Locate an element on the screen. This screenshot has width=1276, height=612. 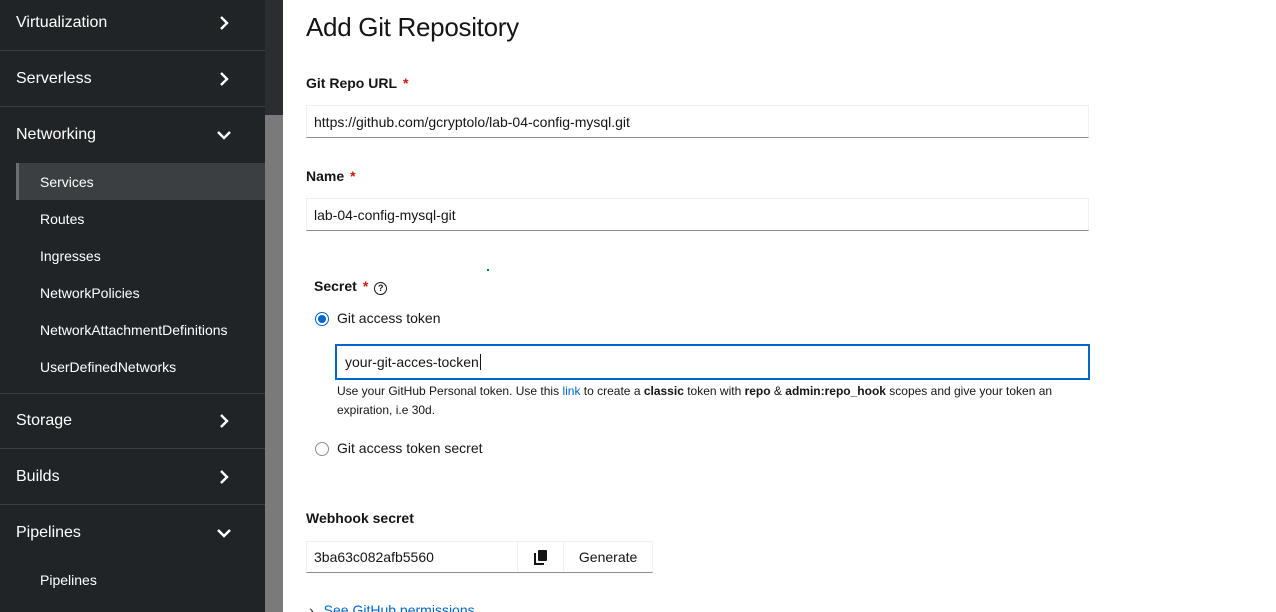
sidebar-item-label: Ingresses is located at coordinates (70, 255).